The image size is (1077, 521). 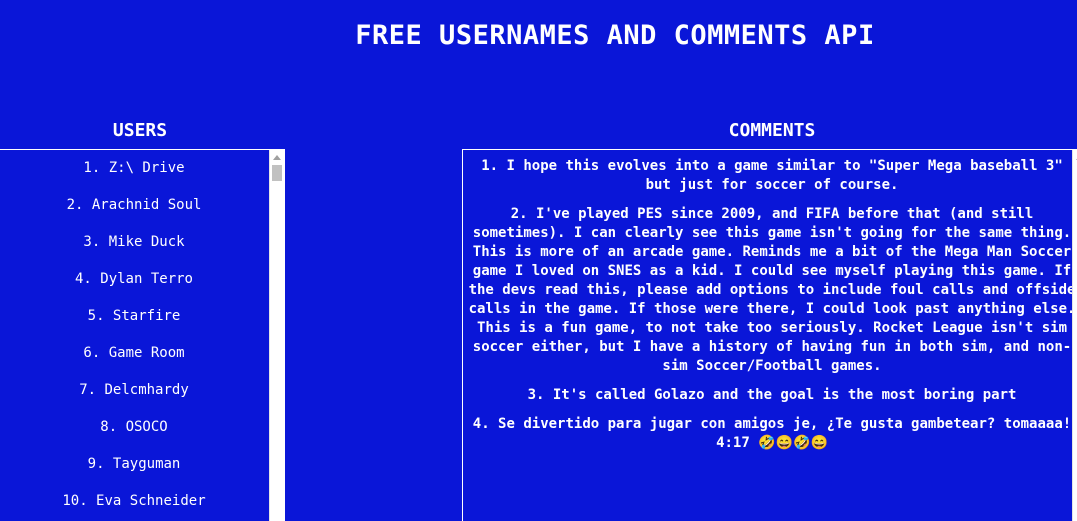 What do you see at coordinates (140, 130) in the screenshot?
I see `users-heading: USERS` at bounding box center [140, 130].